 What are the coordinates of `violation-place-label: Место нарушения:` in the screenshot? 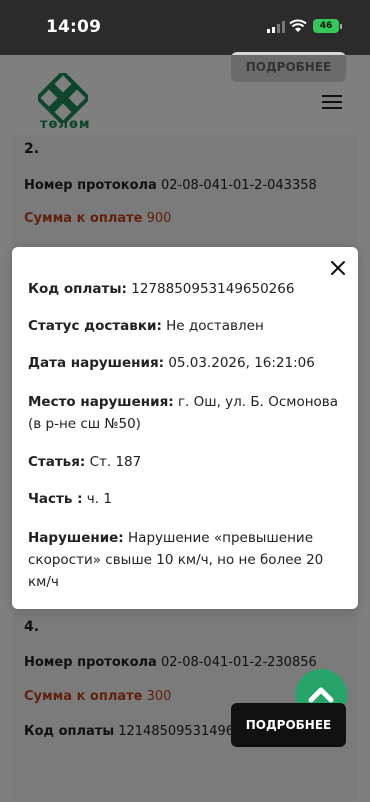 It's located at (101, 402).